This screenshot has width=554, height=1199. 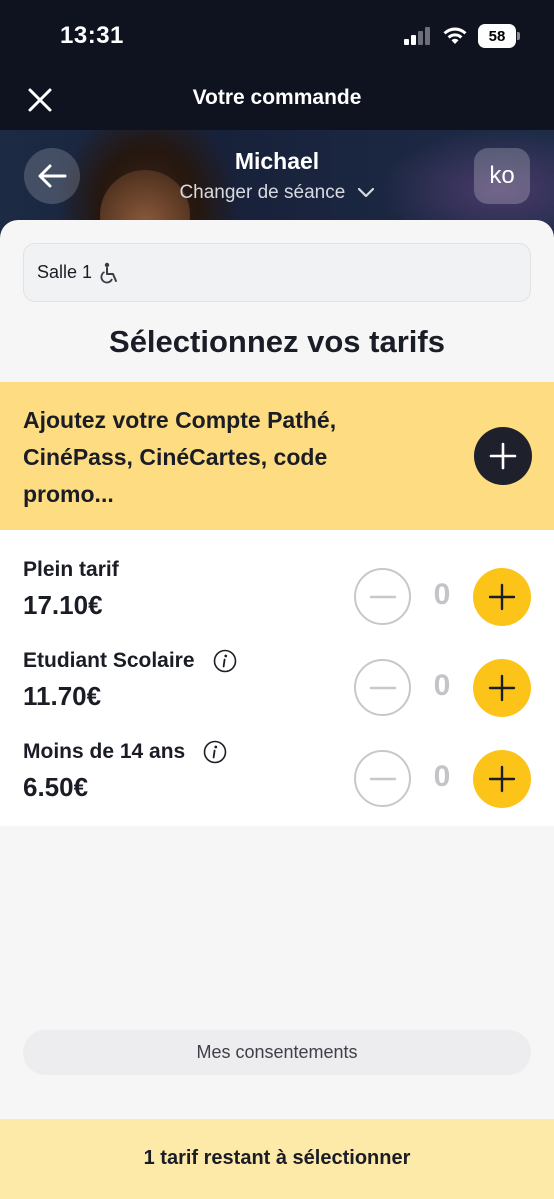 I want to click on tariff-row-plein: Plein tarif 17.10€ 0, so click(x=277, y=585).